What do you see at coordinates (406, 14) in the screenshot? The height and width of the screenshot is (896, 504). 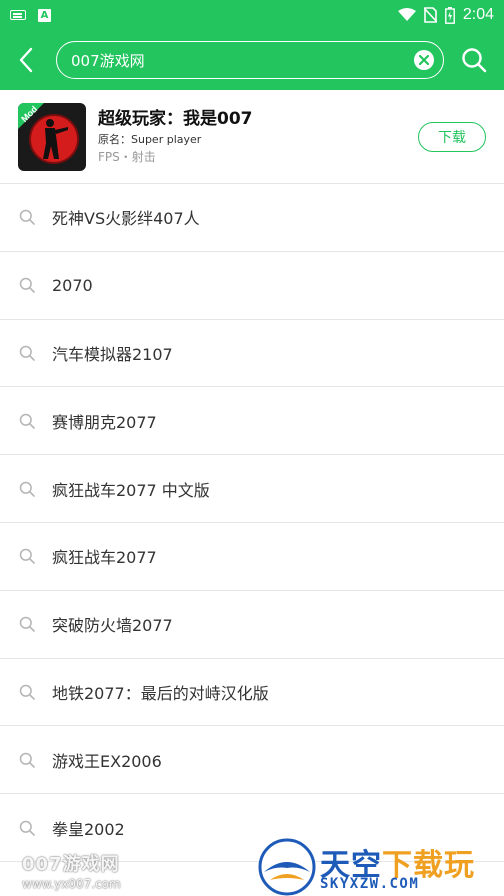 I see `wifi-icon` at bounding box center [406, 14].